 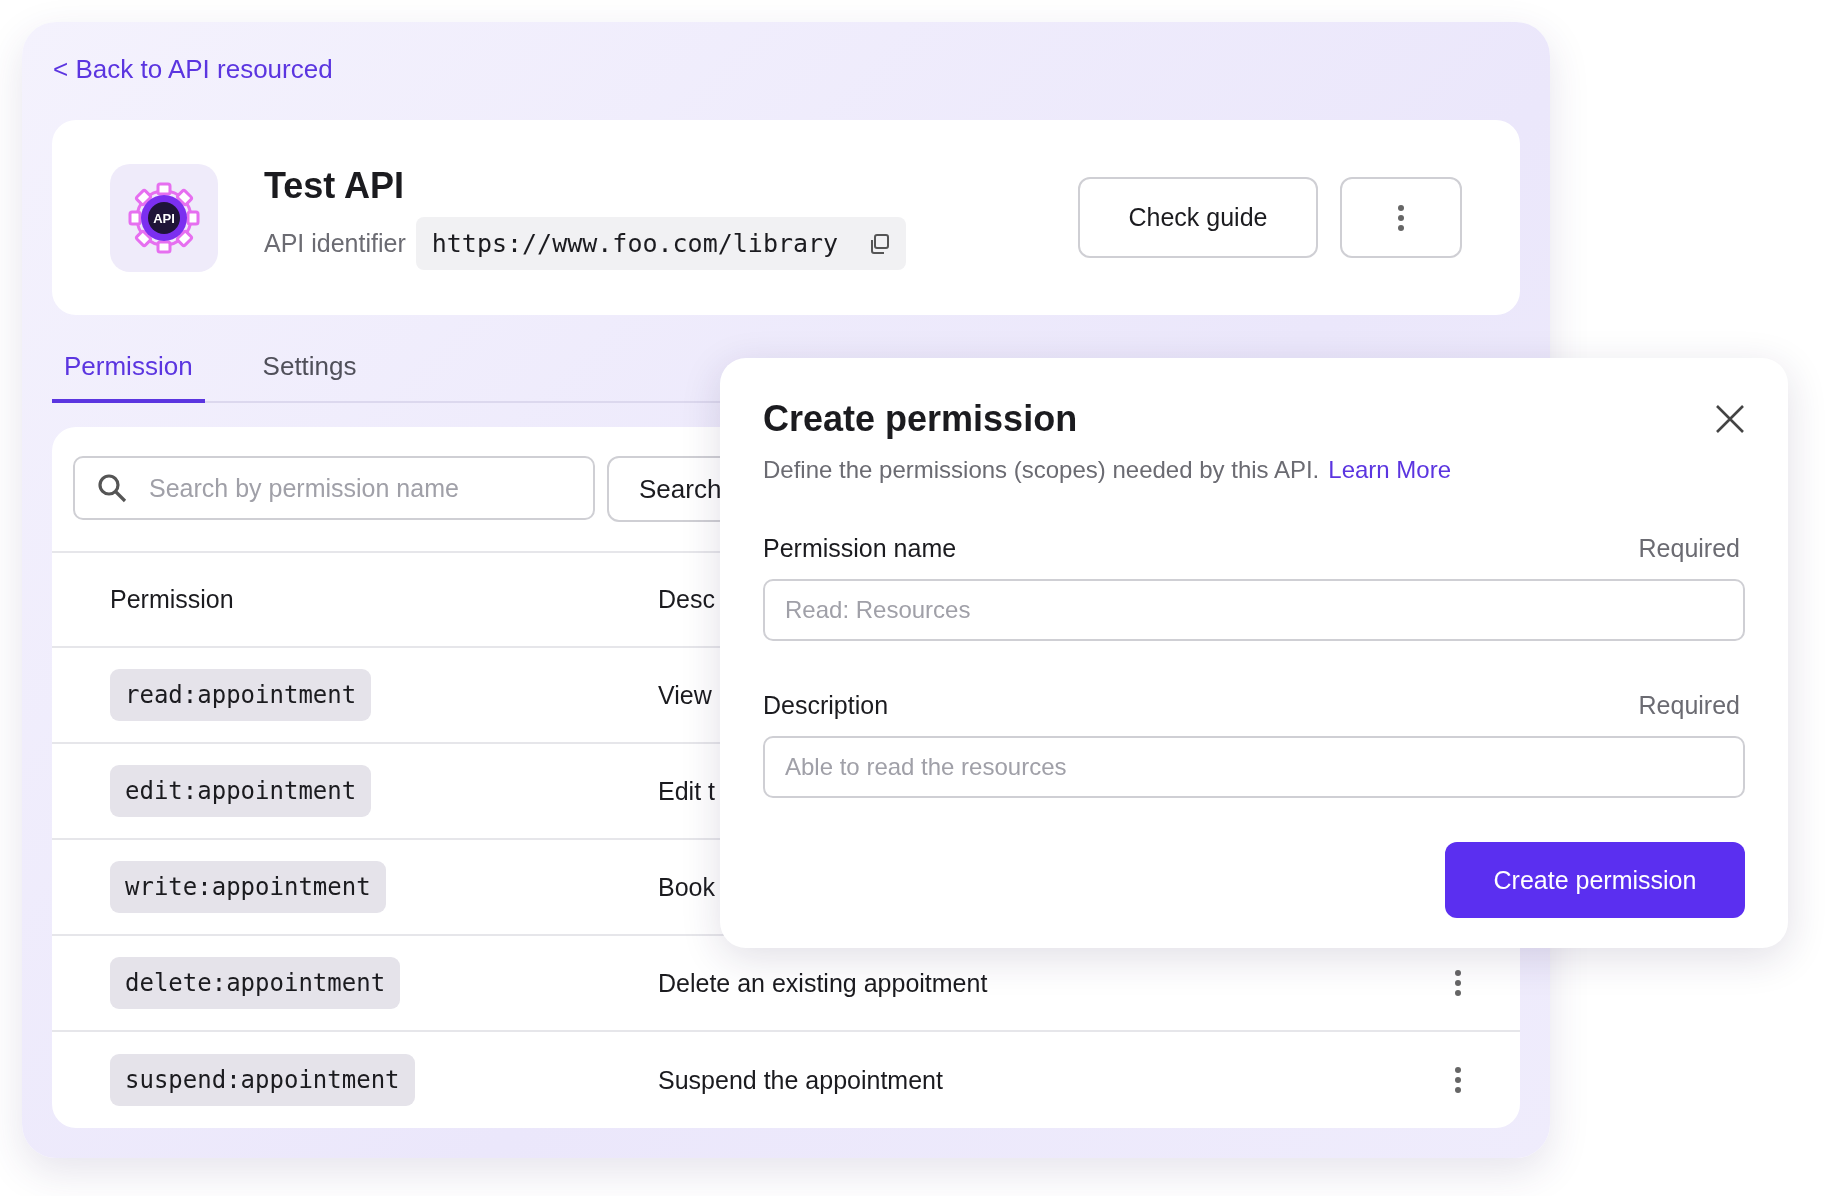 What do you see at coordinates (128, 368) in the screenshot?
I see `tab: Permission` at bounding box center [128, 368].